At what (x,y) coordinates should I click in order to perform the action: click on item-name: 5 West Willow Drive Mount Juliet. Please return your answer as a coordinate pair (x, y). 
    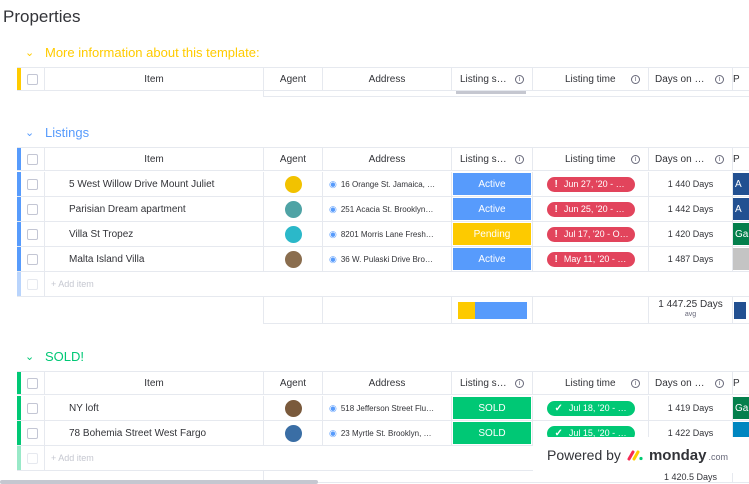
    Looking at the image, I should click on (129, 184).